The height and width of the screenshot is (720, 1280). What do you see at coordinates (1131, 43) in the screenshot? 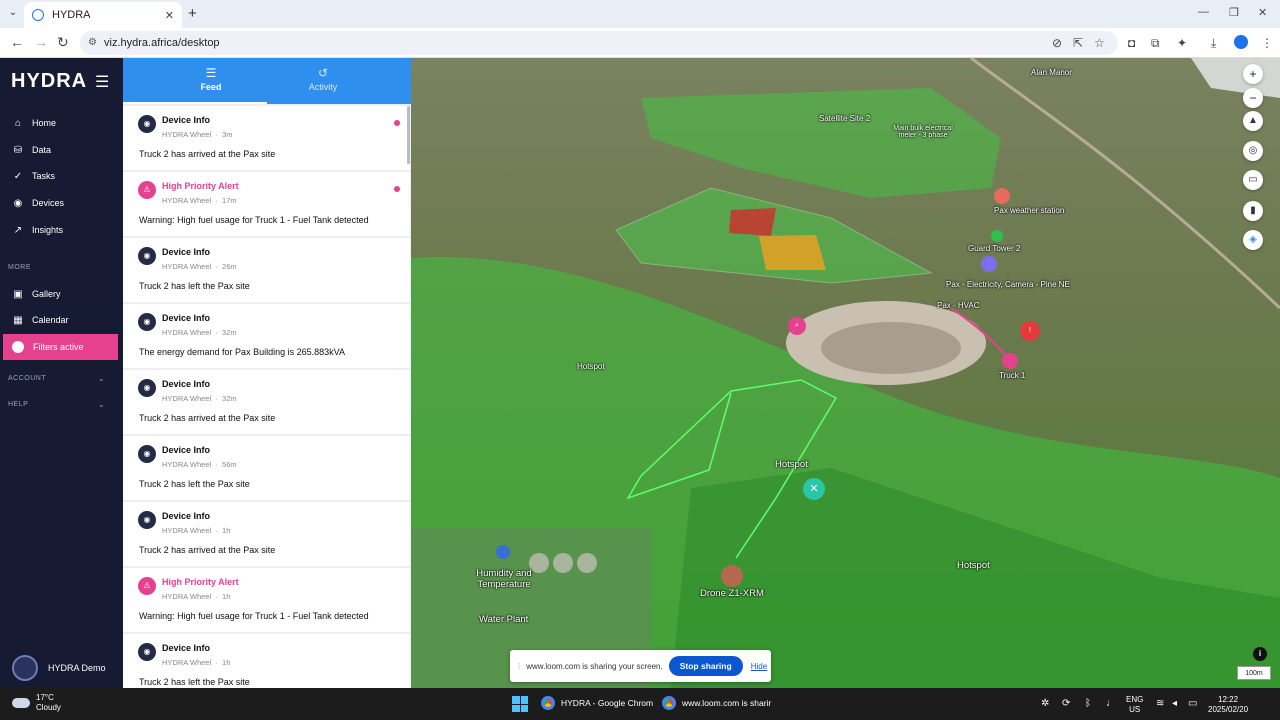
I see `screenshot-icon: ◘` at bounding box center [1131, 43].